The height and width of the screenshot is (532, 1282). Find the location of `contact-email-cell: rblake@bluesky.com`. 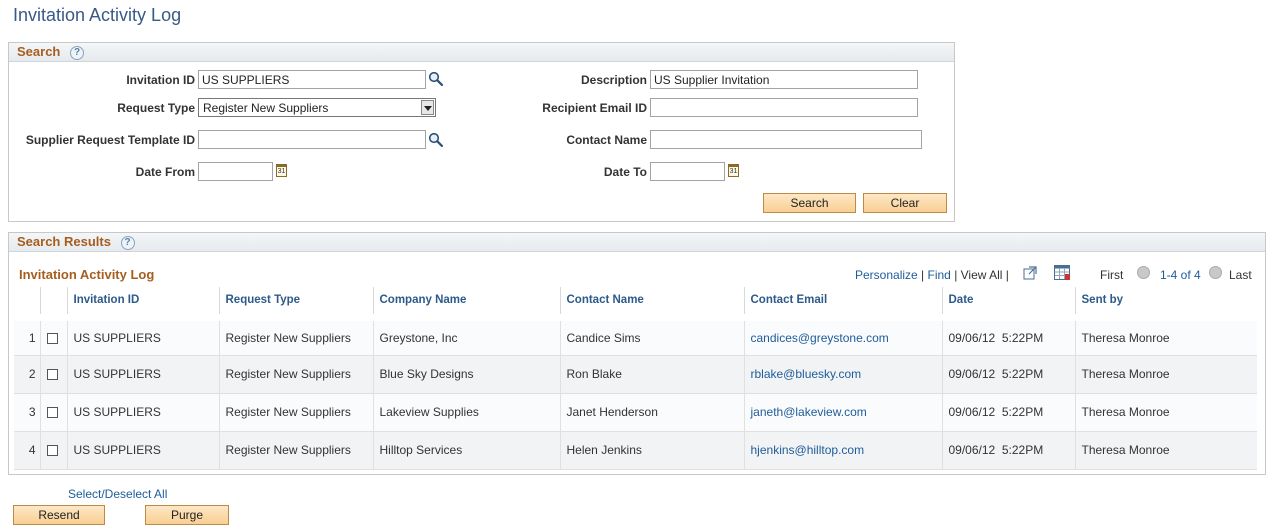

contact-email-cell: rblake@bluesky.com is located at coordinates (842, 374).